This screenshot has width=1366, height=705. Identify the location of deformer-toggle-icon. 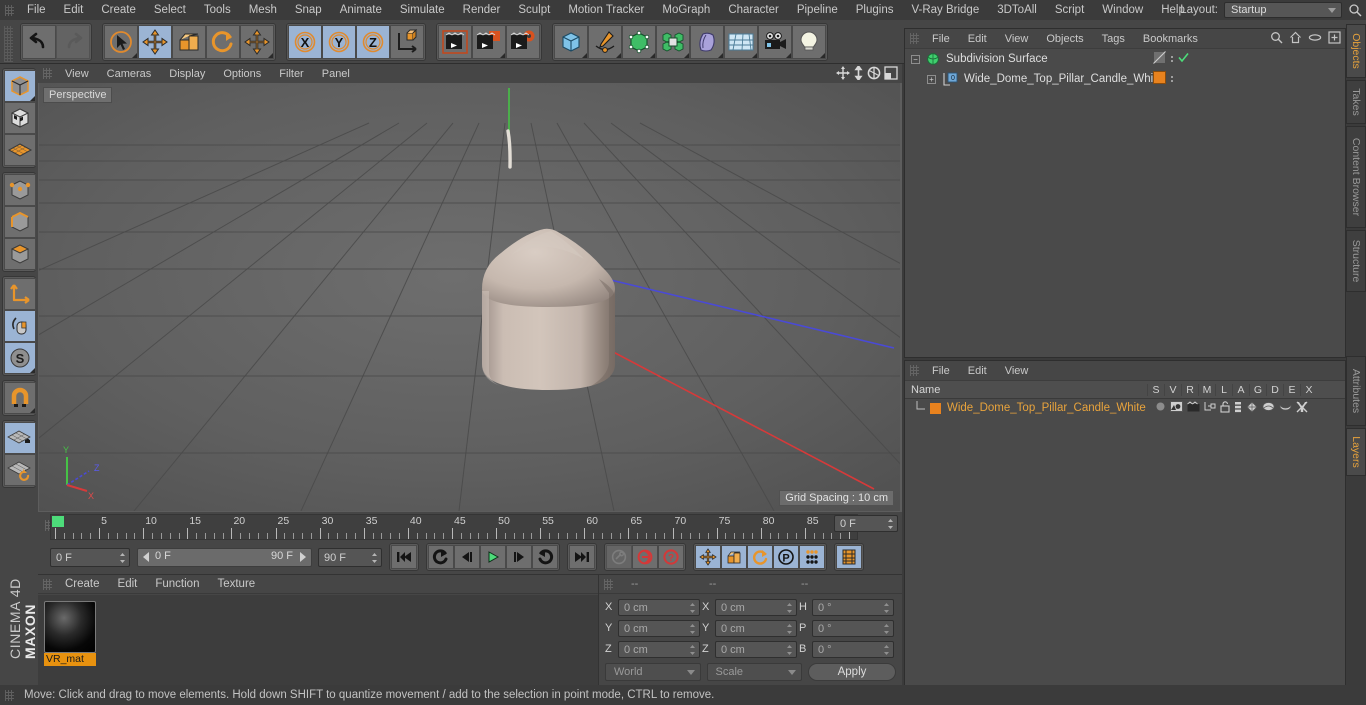
(1268, 408).